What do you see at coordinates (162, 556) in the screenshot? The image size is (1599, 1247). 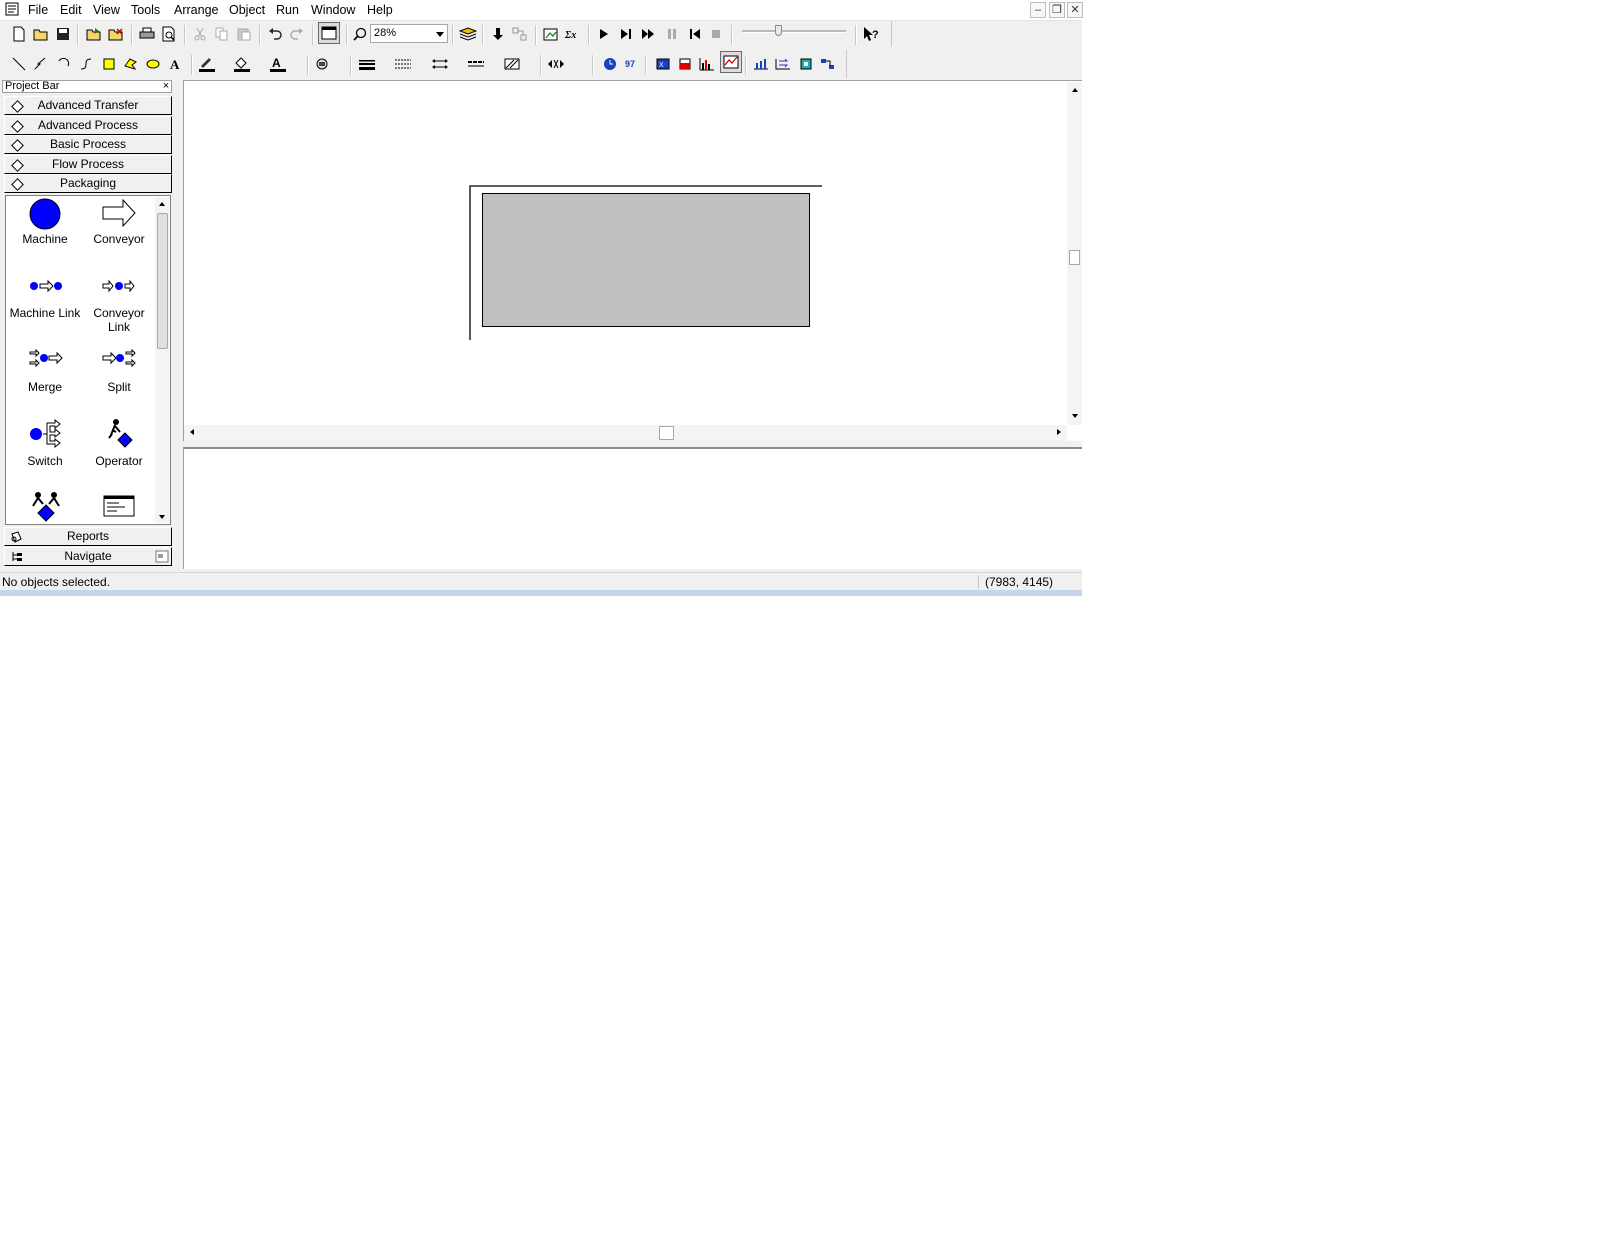 I see `thumbnail-icon` at bounding box center [162, 556].